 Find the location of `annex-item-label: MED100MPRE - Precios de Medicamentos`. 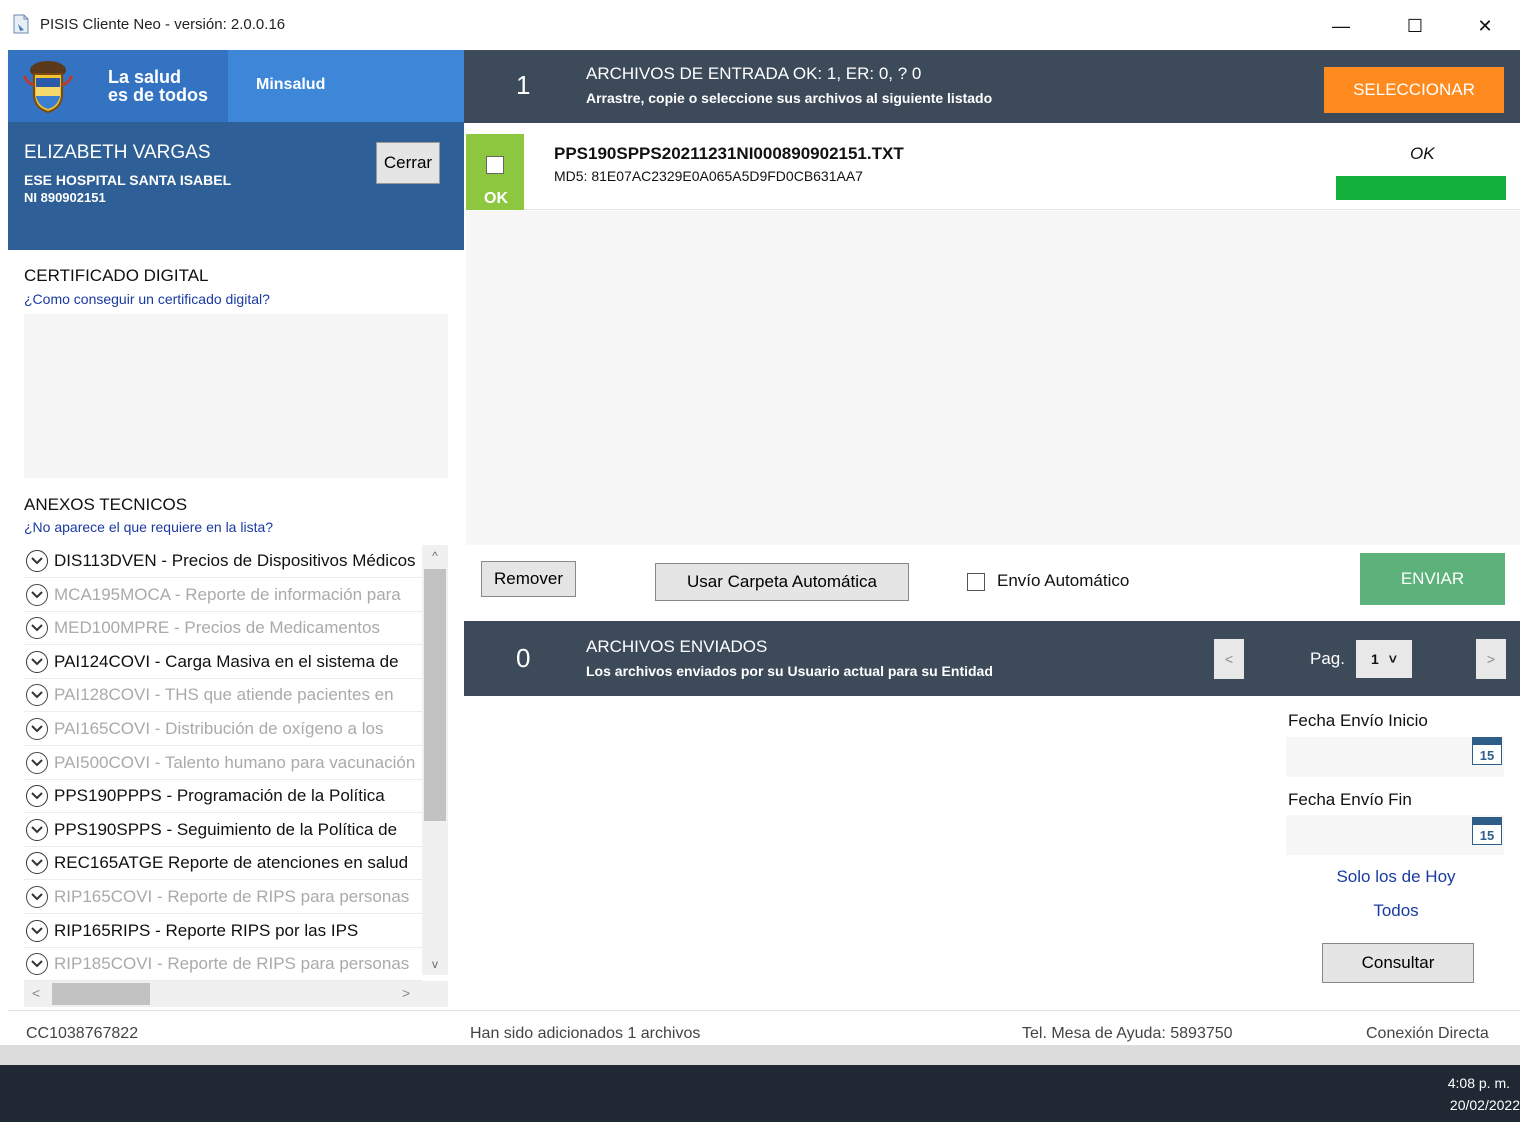

annex-item-label: MED100MPRE - Precios de Medicamentos is located at coordinates (217, 628).